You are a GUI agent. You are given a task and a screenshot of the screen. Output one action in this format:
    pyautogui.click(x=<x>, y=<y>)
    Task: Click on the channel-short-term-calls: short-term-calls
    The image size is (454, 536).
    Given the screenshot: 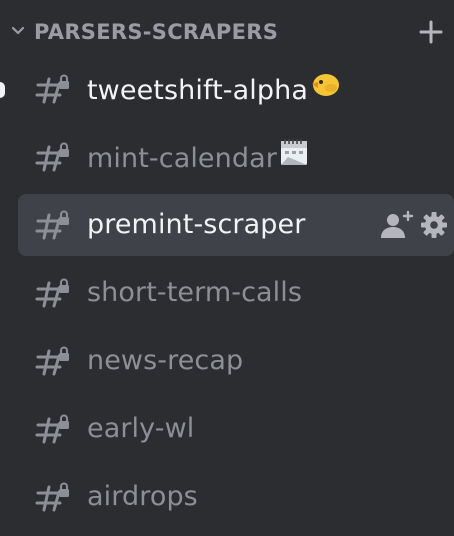 What is the action you would take?
    pyautogui.click(x=236, y=293)
    